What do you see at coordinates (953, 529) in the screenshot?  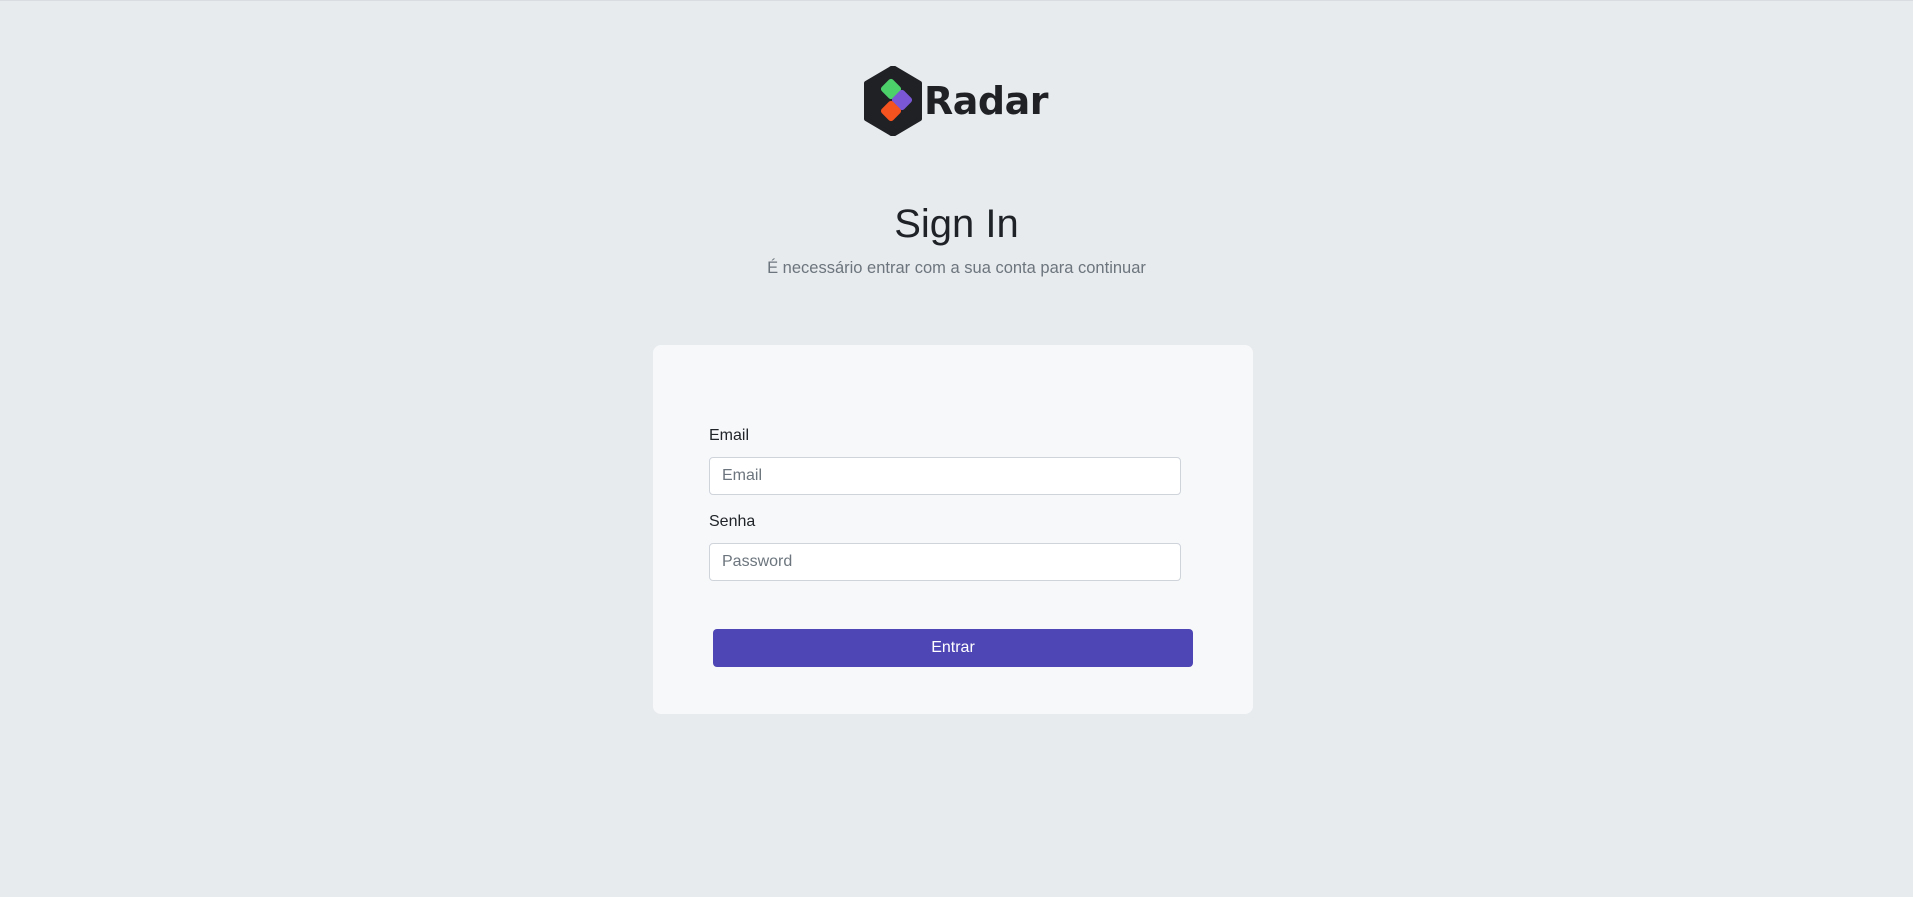 I see `sign-in-card: Email Senha Entrar` at bounding box center [953, 529].